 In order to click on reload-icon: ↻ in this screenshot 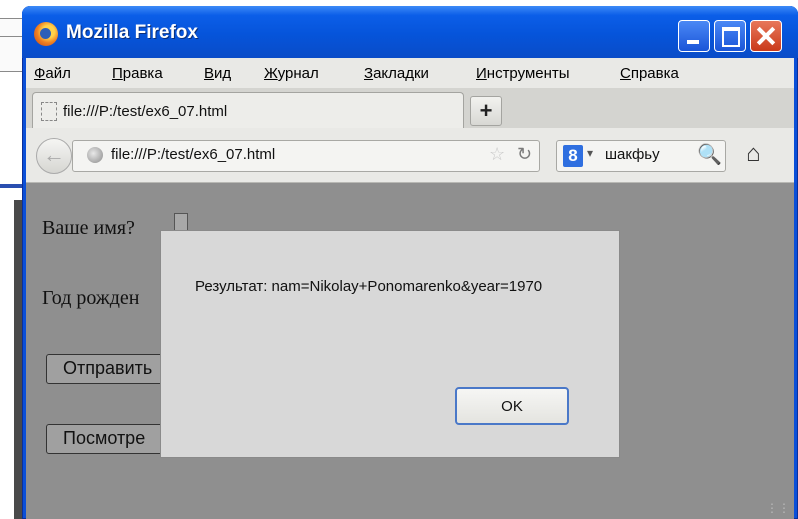, I will do `click(524, 154)`.